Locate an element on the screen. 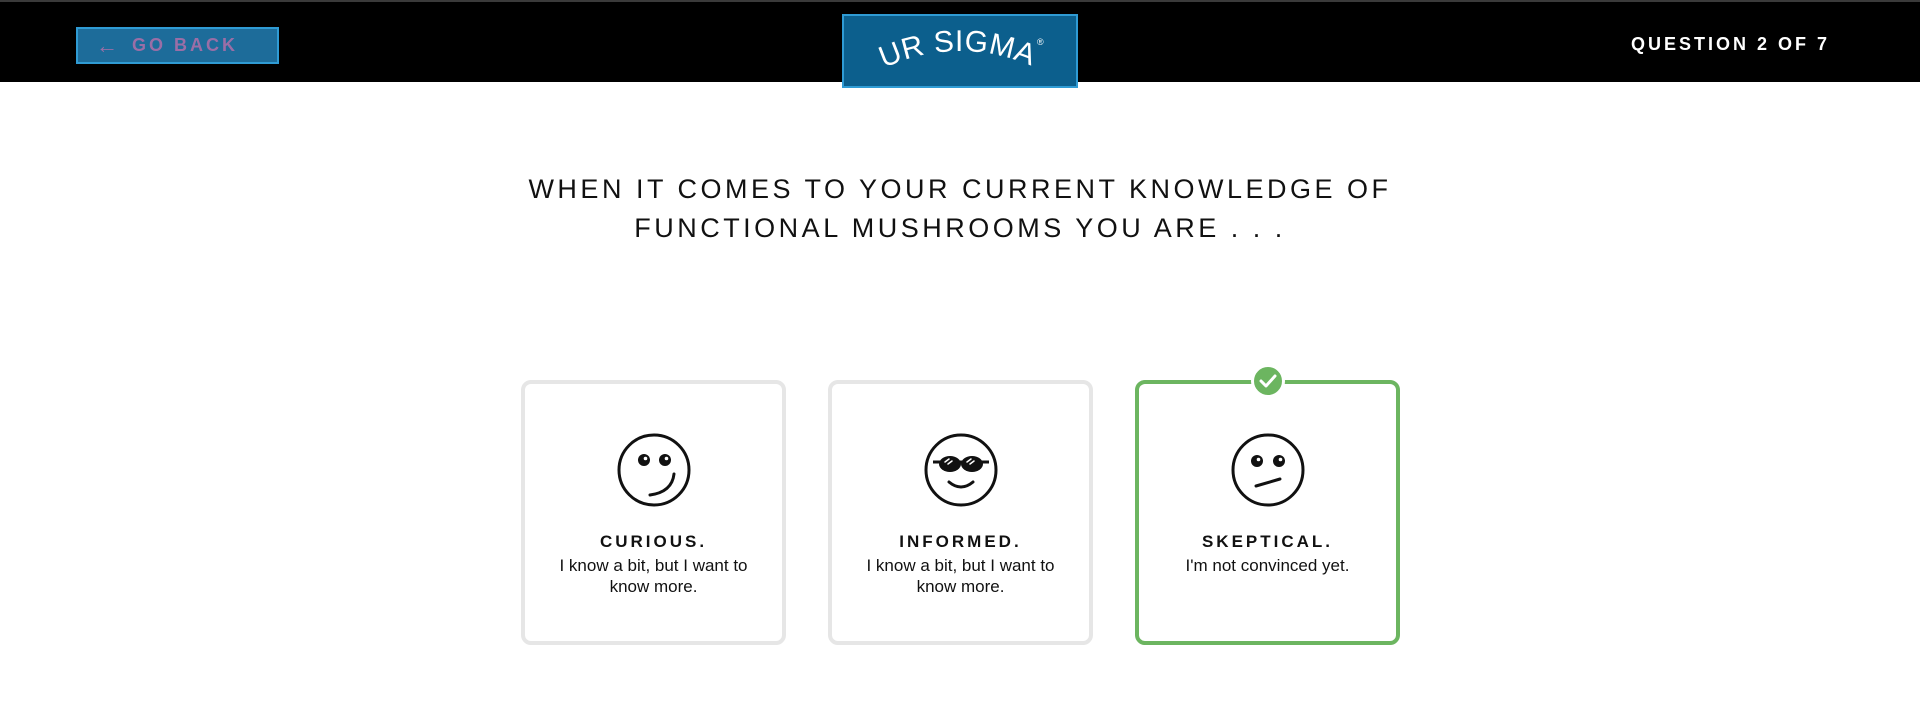 Image resolution: width=1920 pixels, height=720 pixels. option-title: SKEPTICAL. is located at coordinates (1267, 541).